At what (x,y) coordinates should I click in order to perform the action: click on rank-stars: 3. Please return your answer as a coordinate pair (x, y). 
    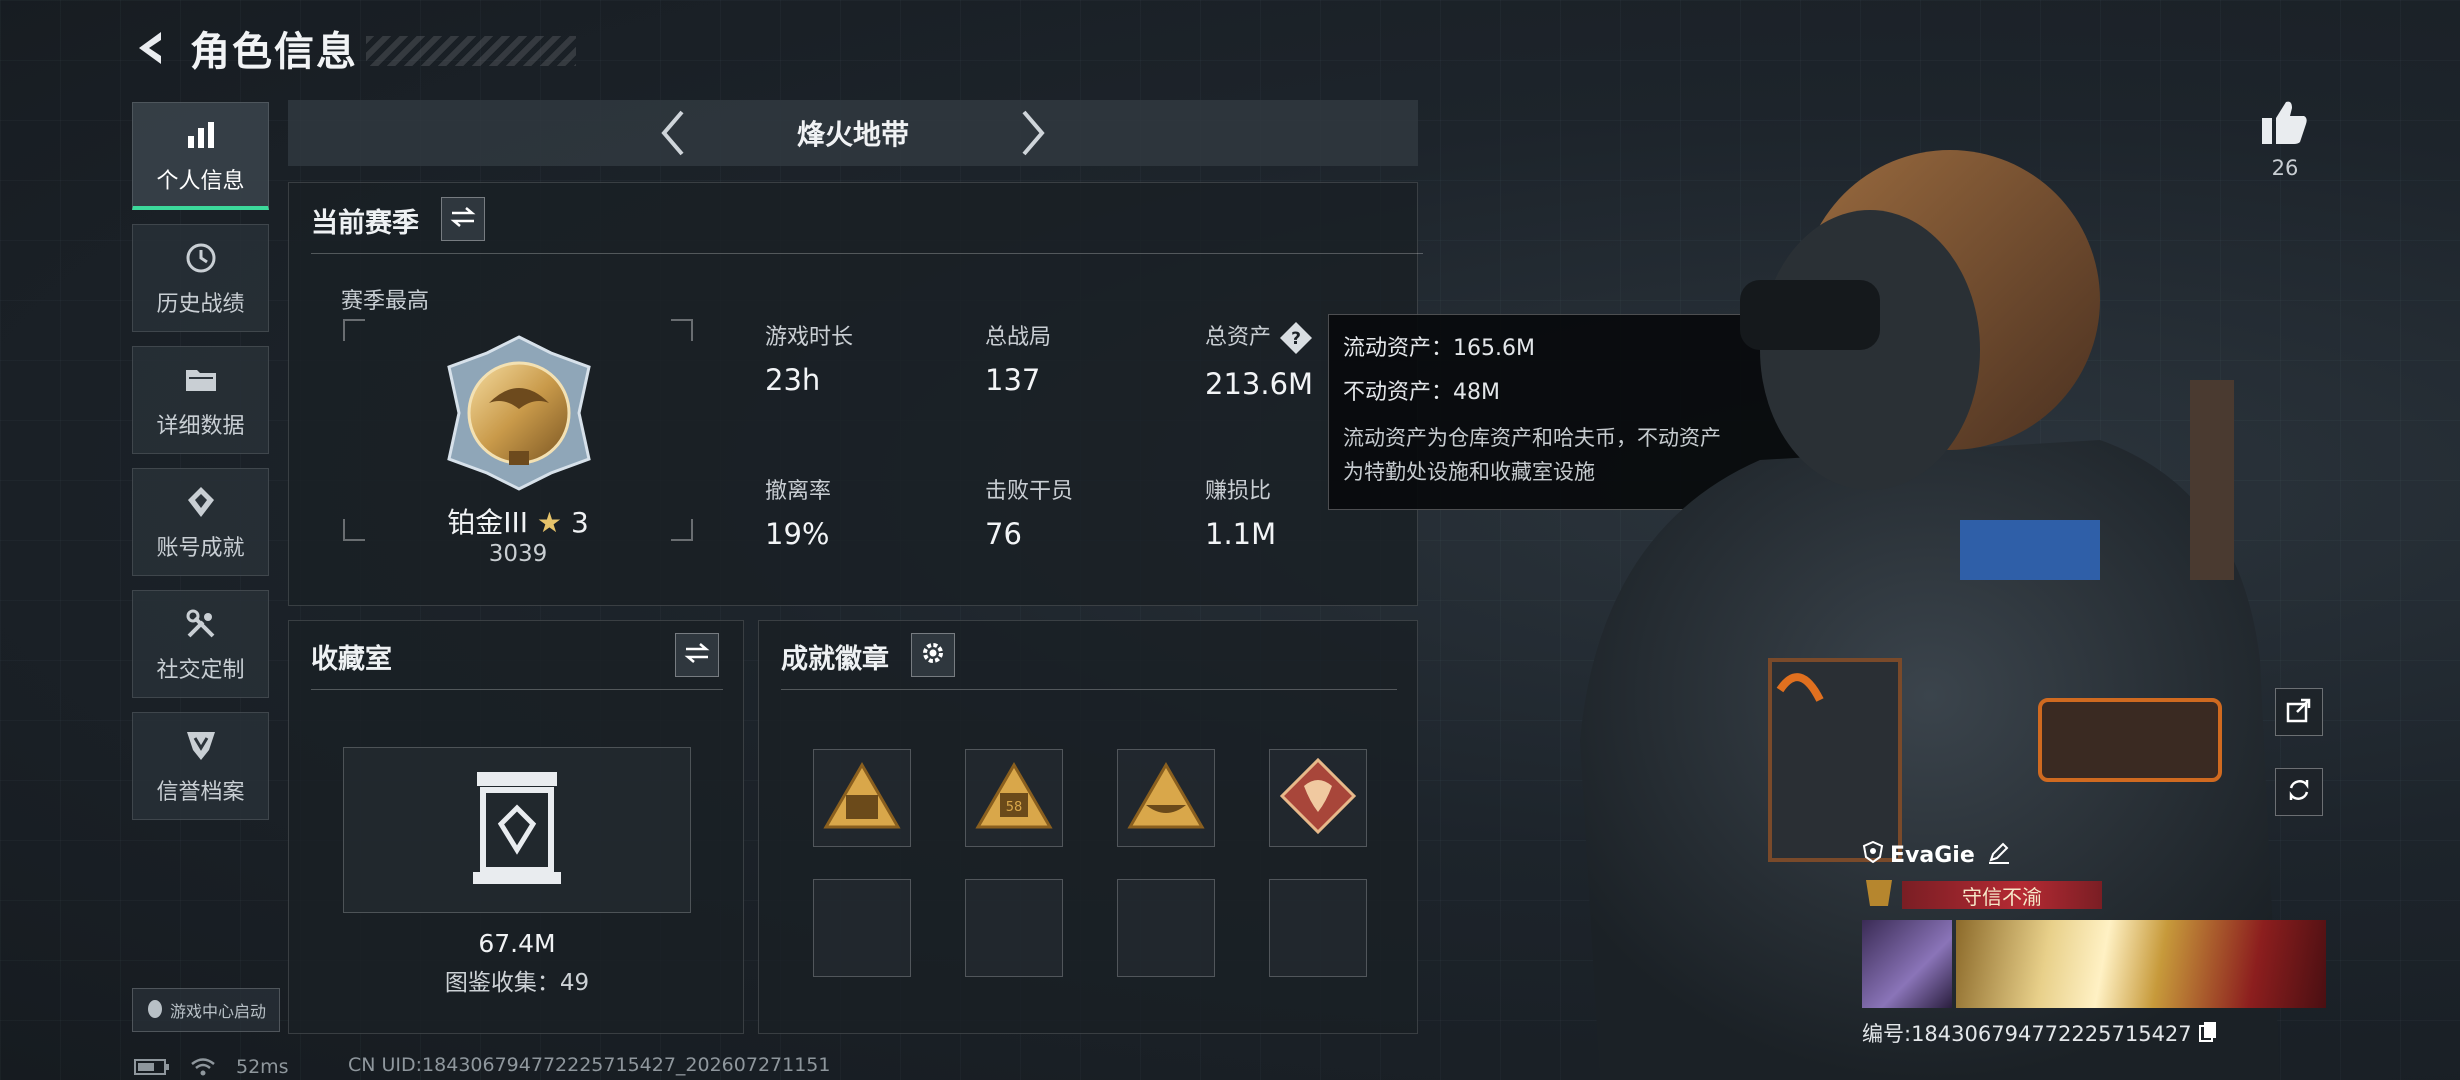
    Looking at the image, I should click on (579, 522).